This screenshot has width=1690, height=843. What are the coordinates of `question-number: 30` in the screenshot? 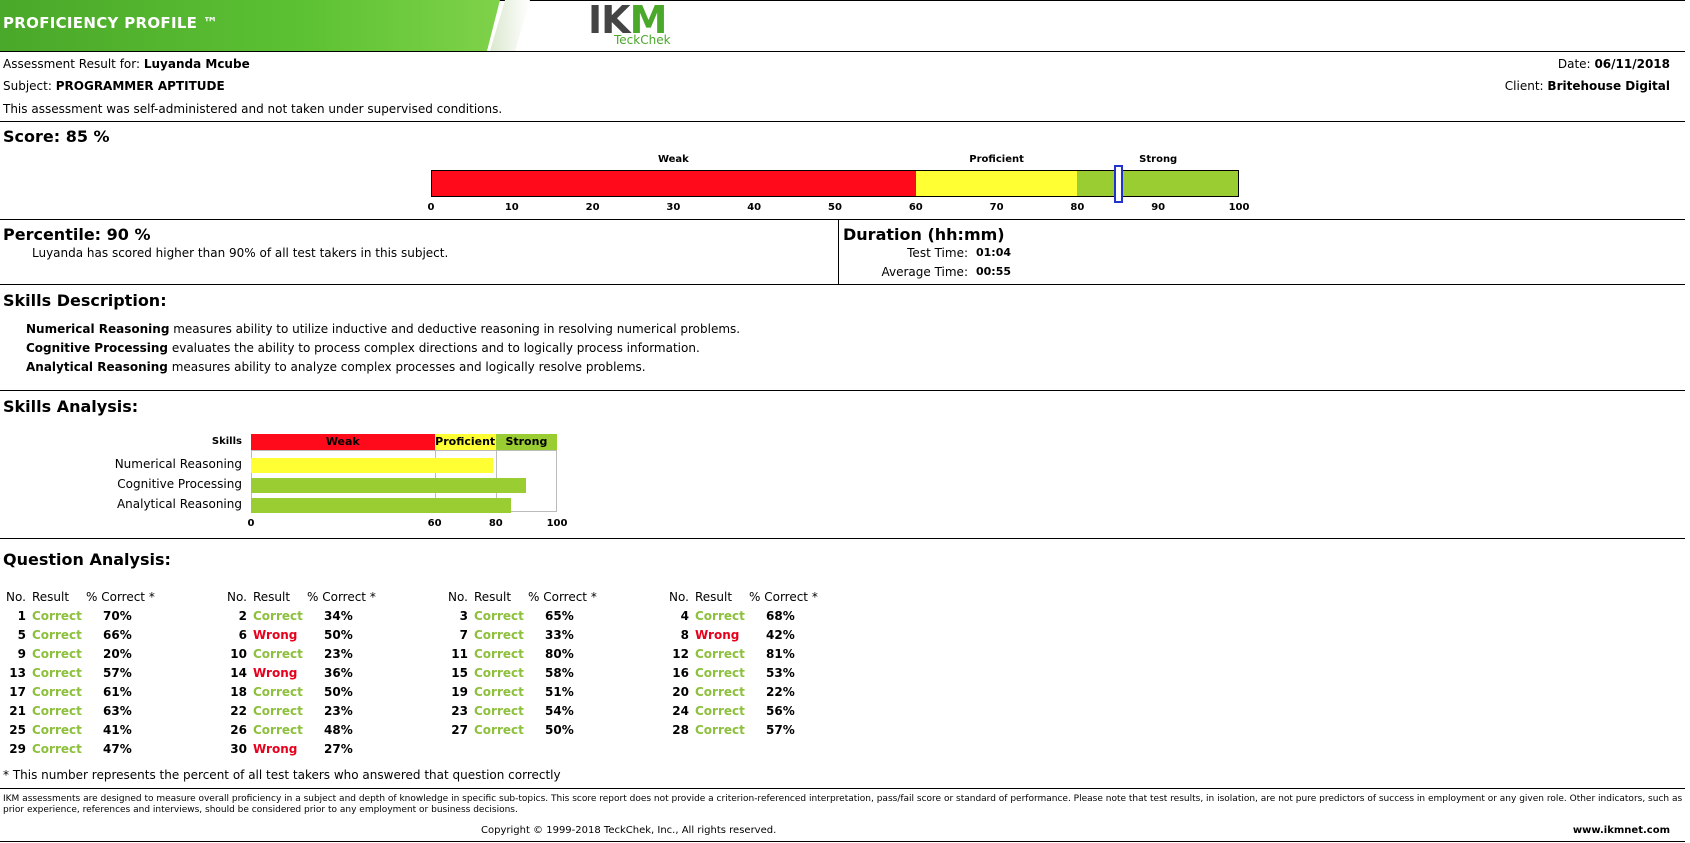 It's located at (238, 749).